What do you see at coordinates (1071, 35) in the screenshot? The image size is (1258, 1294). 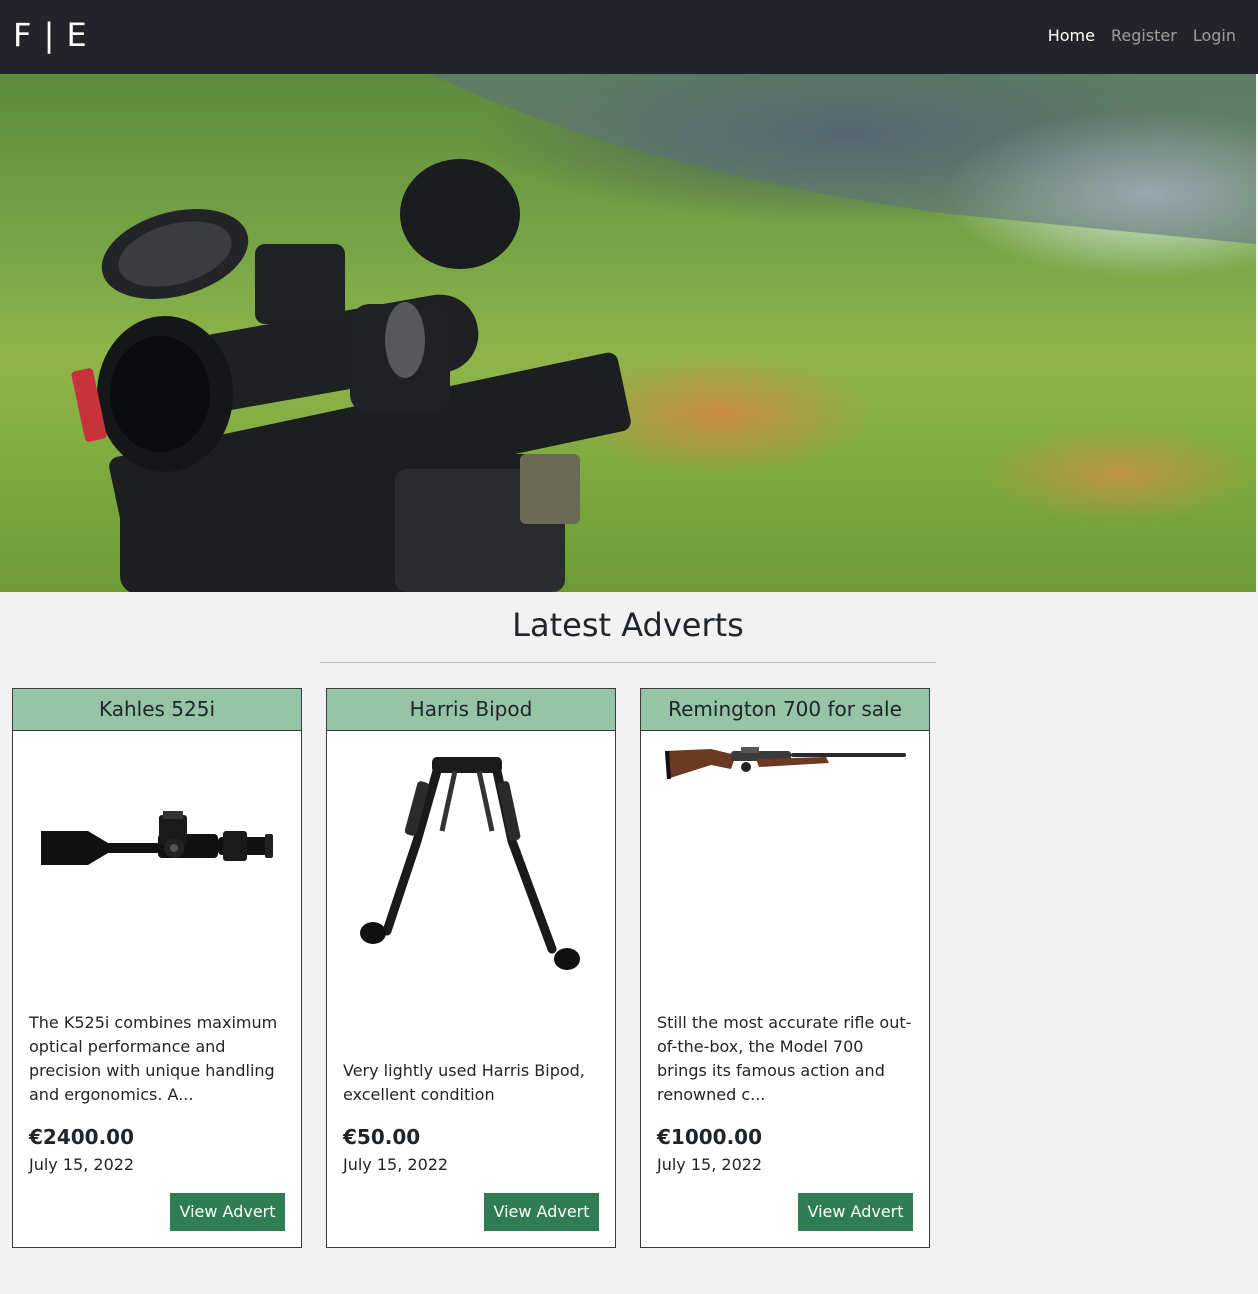 I see `nav-home-link: Home` at bounding box center [1071, 35].